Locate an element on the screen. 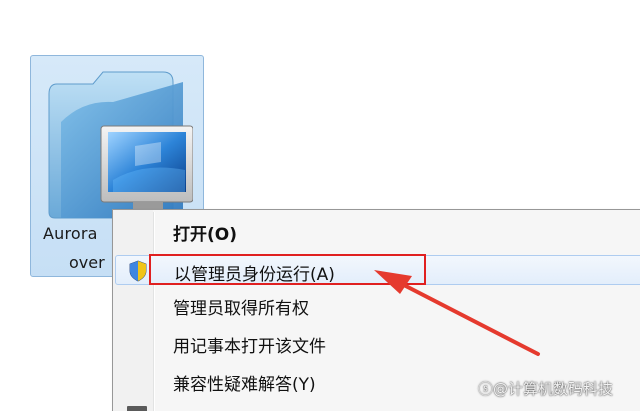 This screenshot has width=640, height=411. watermark: ⓢ@计算机数码科技 is located at coordinates (545, 388).